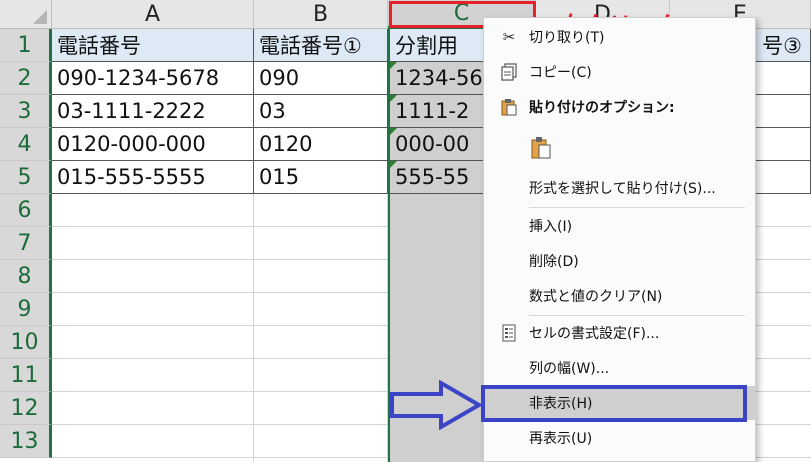 The image size is (811, 462). I want to click on menu-item-copy: コピー(C), so click(619, 72).